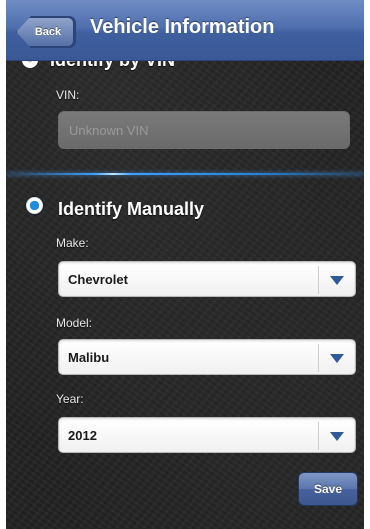 Image resolution: width=370 pixels, height=529 pixels. I want to click on make-label: Make:, so click(72, 243).